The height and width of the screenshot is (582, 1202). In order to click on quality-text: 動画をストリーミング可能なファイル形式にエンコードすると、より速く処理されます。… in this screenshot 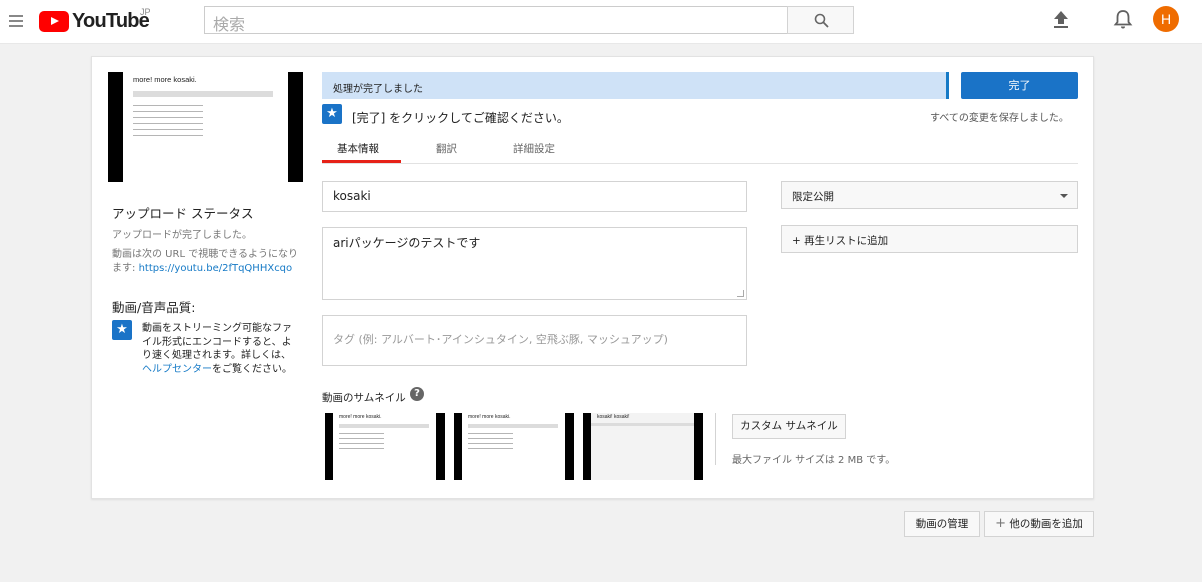, I will do `click(221, 349)`.